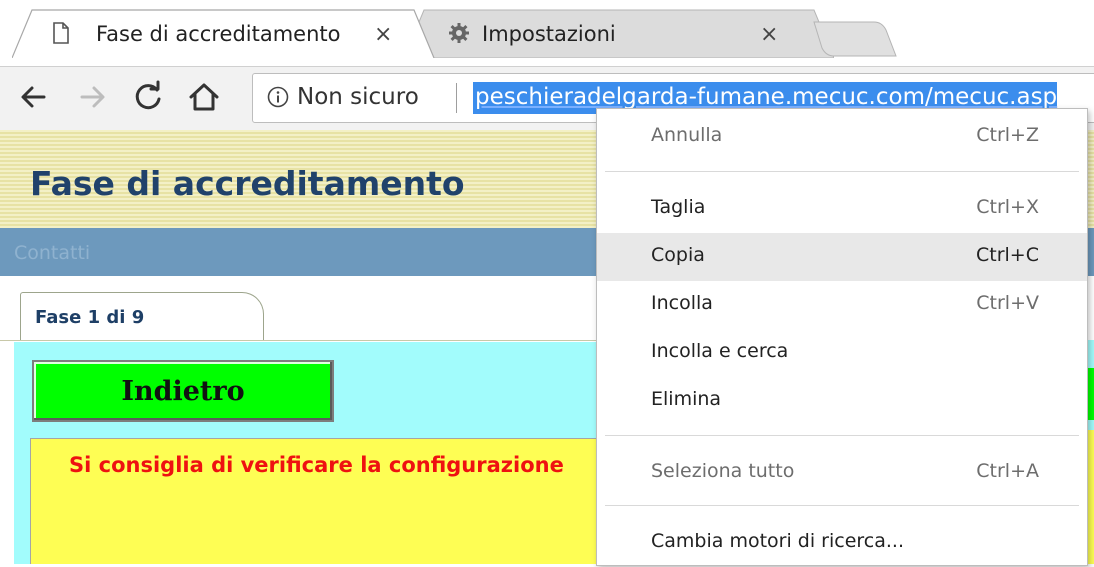  Describe the element at coordinates (619, 33) in the screenshot. I see `tab-impostazioni: Impostazioni ×` at that location.